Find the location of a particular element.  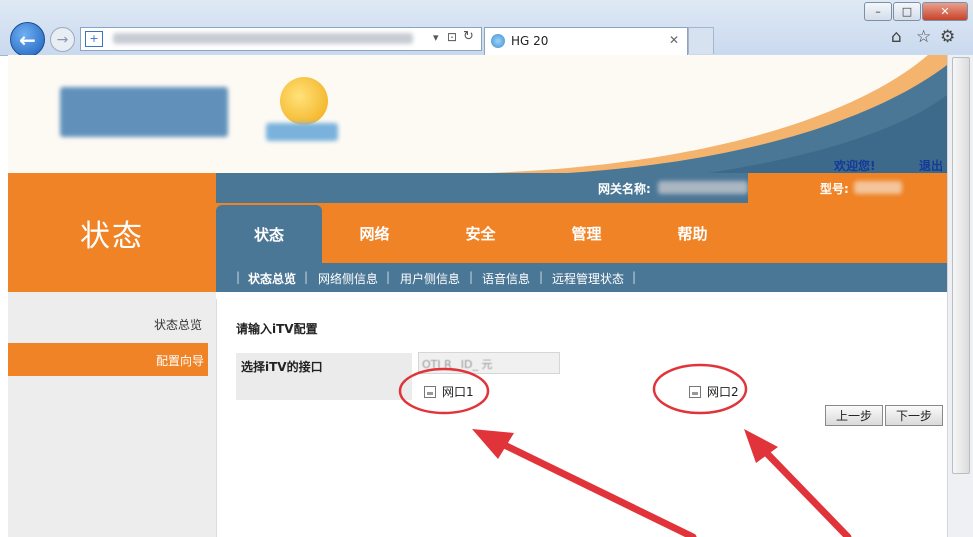

port1-label: 网口1 is located at coordinates (458, 392).